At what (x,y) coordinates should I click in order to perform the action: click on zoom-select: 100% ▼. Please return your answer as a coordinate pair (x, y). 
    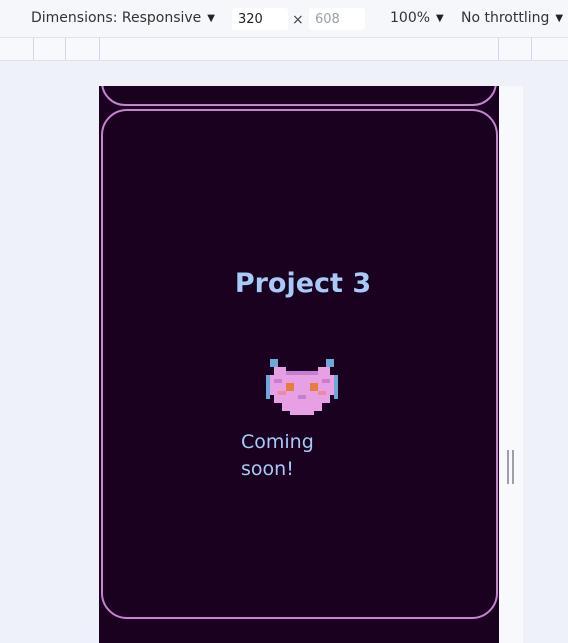
    Looking at the image, I should click on (417, 18).